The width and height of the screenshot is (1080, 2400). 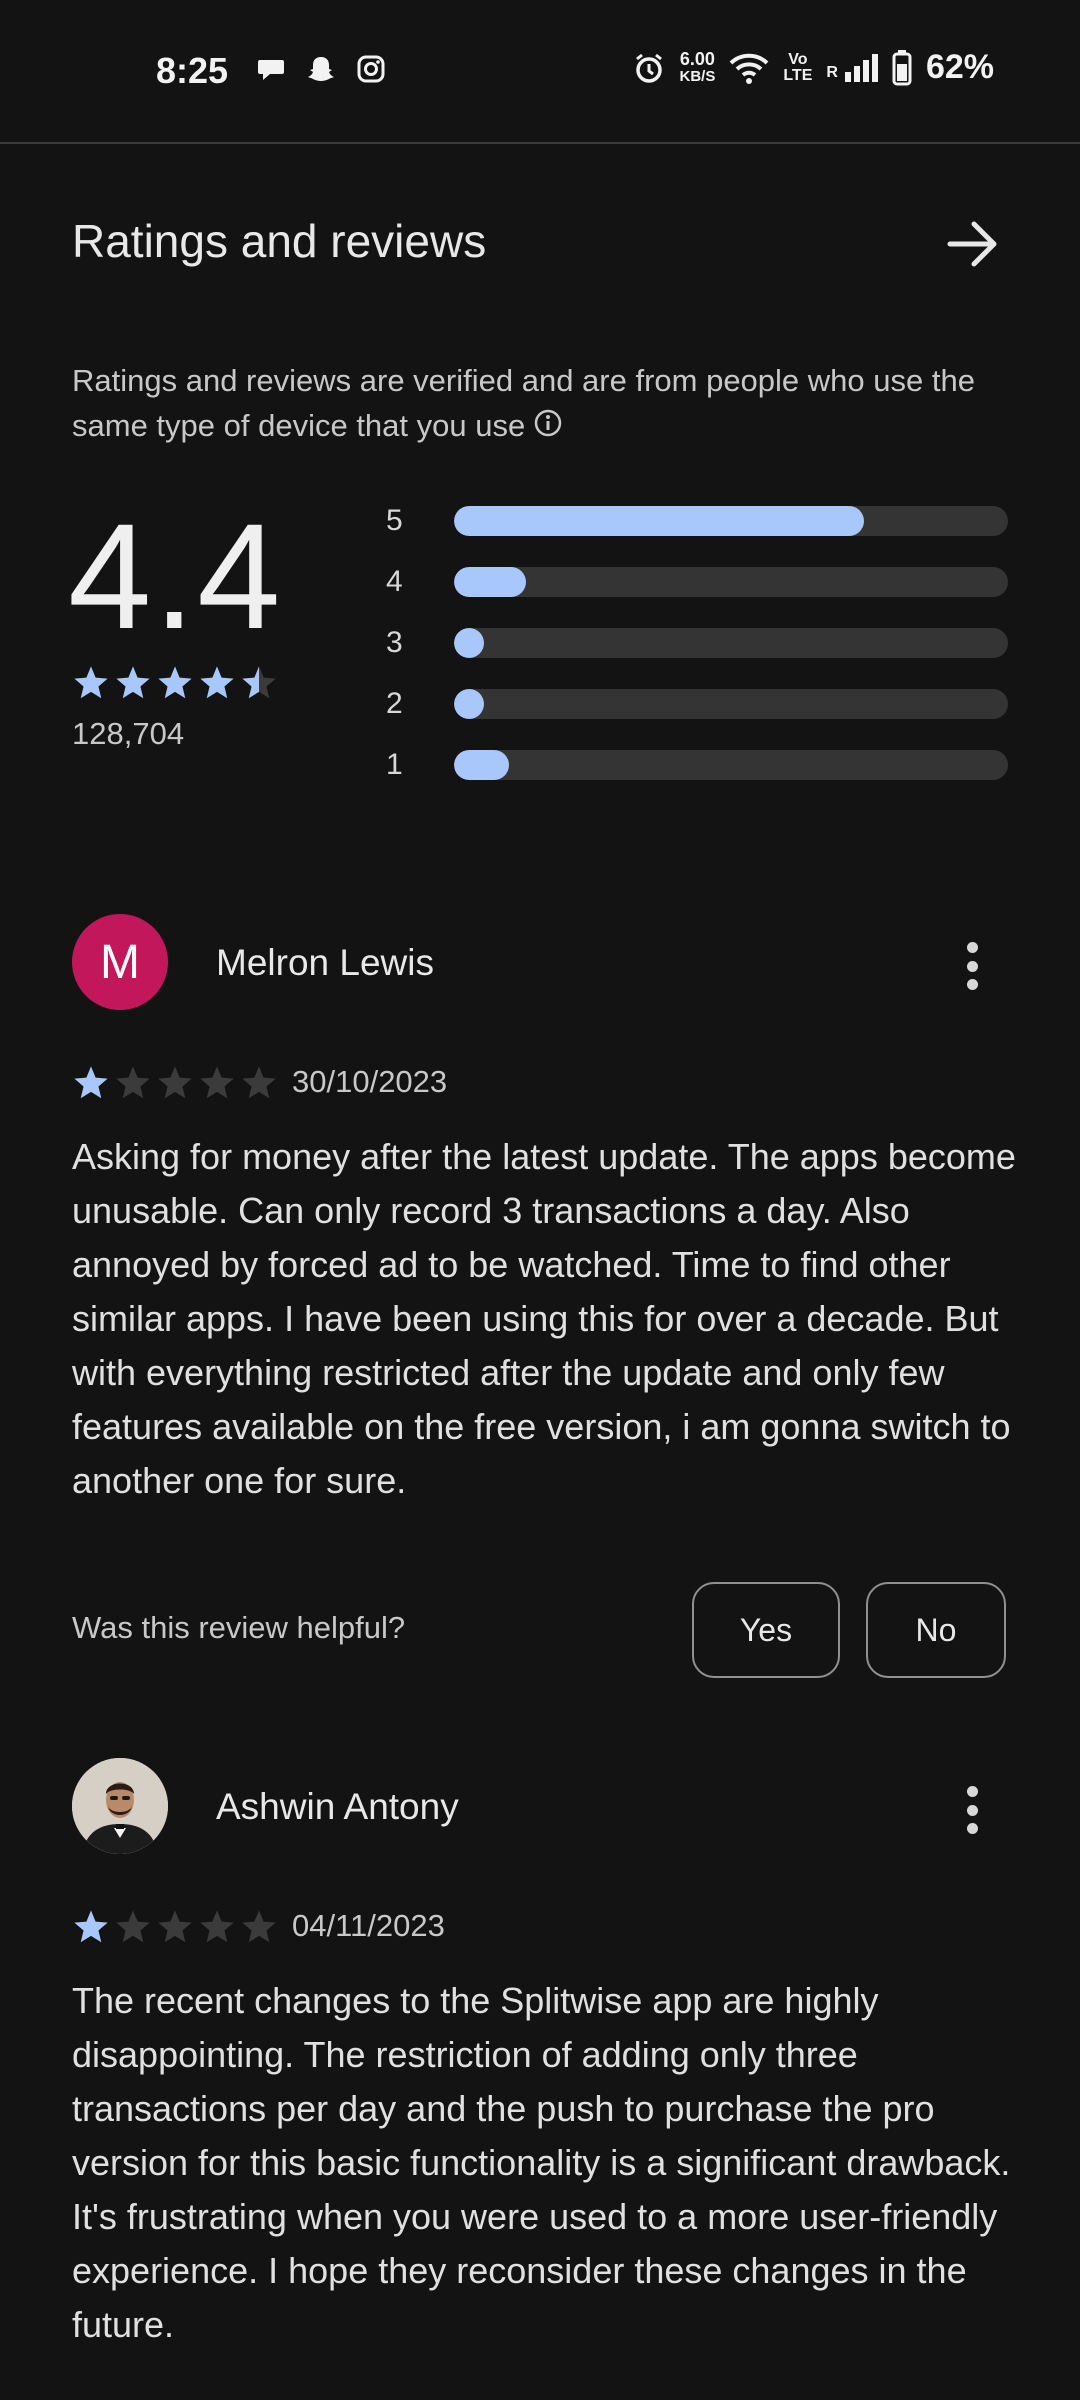 I want to click on profile-photo, so click(x=120, y=1806).